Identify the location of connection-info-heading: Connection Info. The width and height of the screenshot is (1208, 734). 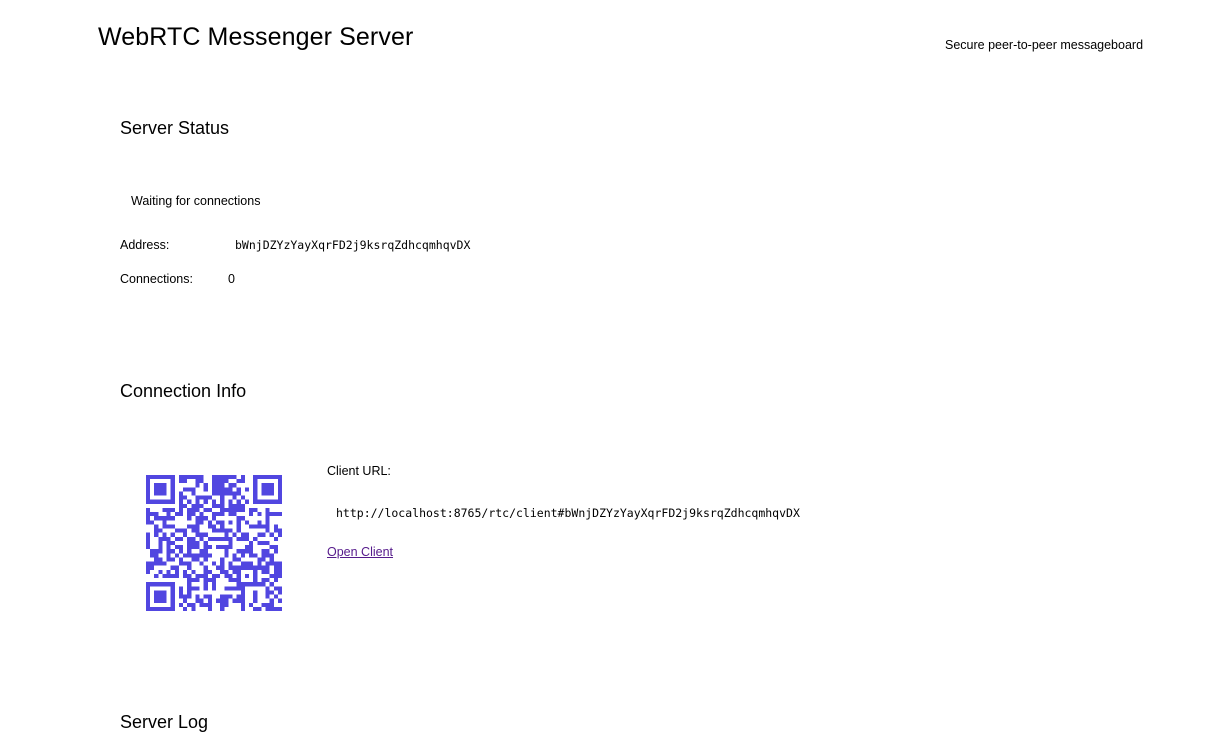
(183, 391).